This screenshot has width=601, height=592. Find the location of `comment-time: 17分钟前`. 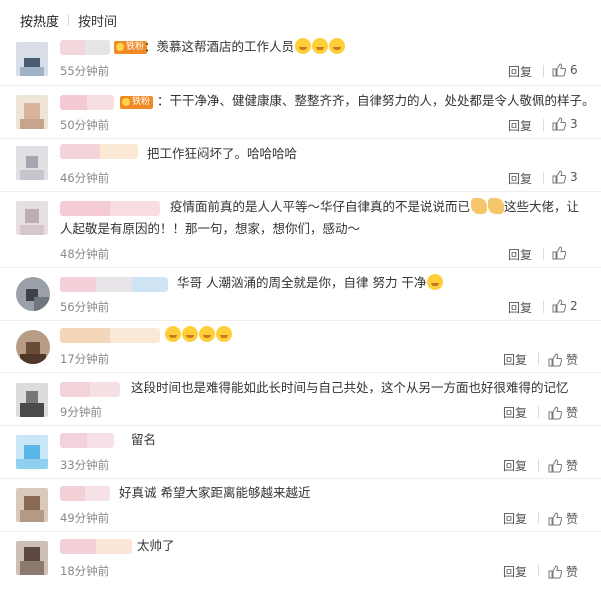

comment-time: 17分钟前 is located at coordinates (85, 359).